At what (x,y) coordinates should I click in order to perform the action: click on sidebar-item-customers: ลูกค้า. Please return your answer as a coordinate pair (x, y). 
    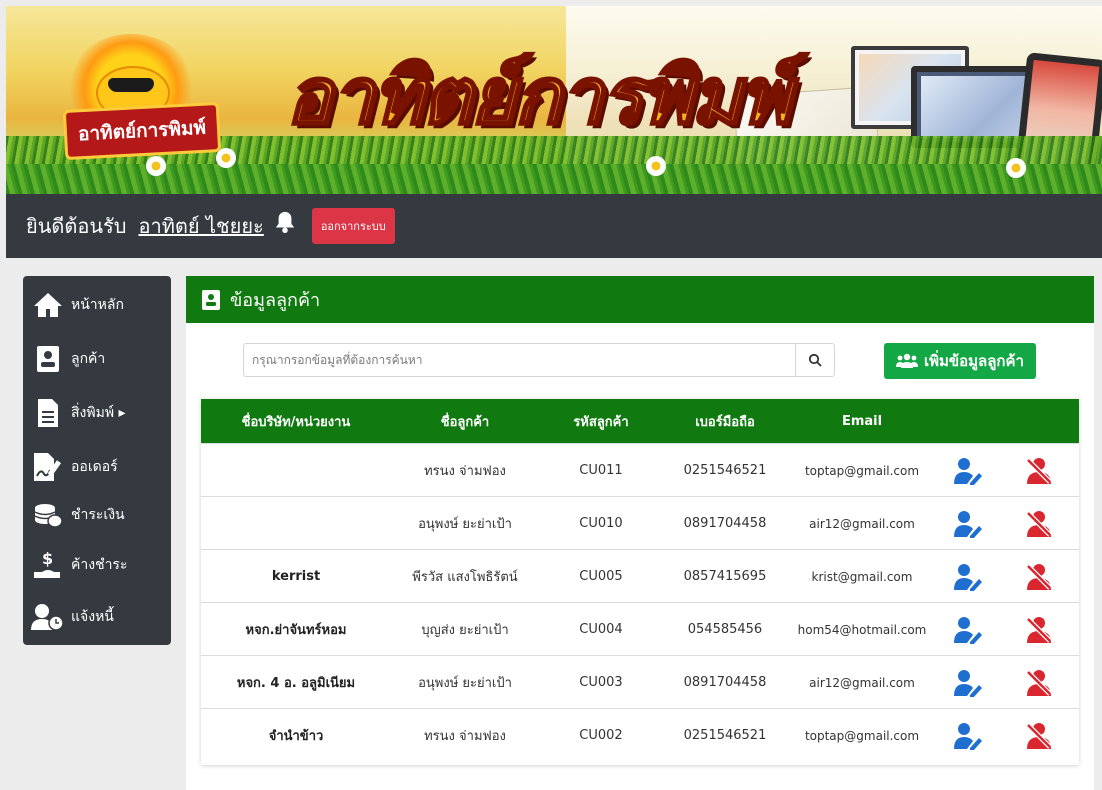
    Looking at the image, I should click on (97, 359).